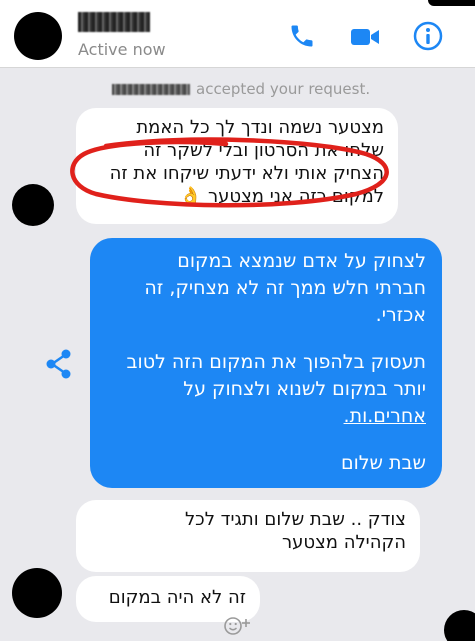 Image resolution: width=475 pixels, height=641 pixels. Describe the element at coordinates (343, 542) in the screenshot. I see `message-line: הקהילה מצטער` at that location.